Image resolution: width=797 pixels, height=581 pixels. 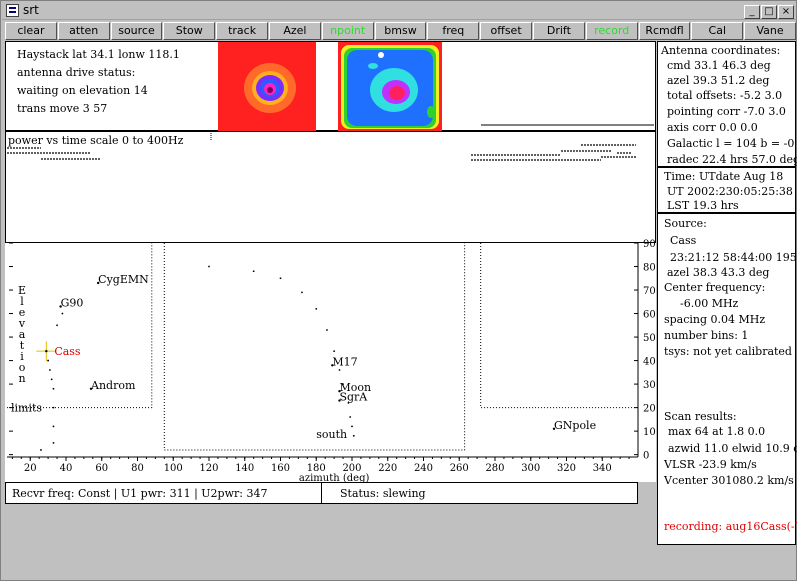 What do you see at coordinates (729, 480) in the screenshot?
I see `scan-vcenter: Vcenter 301080.2 km/s` at bounding box center [729, 480].